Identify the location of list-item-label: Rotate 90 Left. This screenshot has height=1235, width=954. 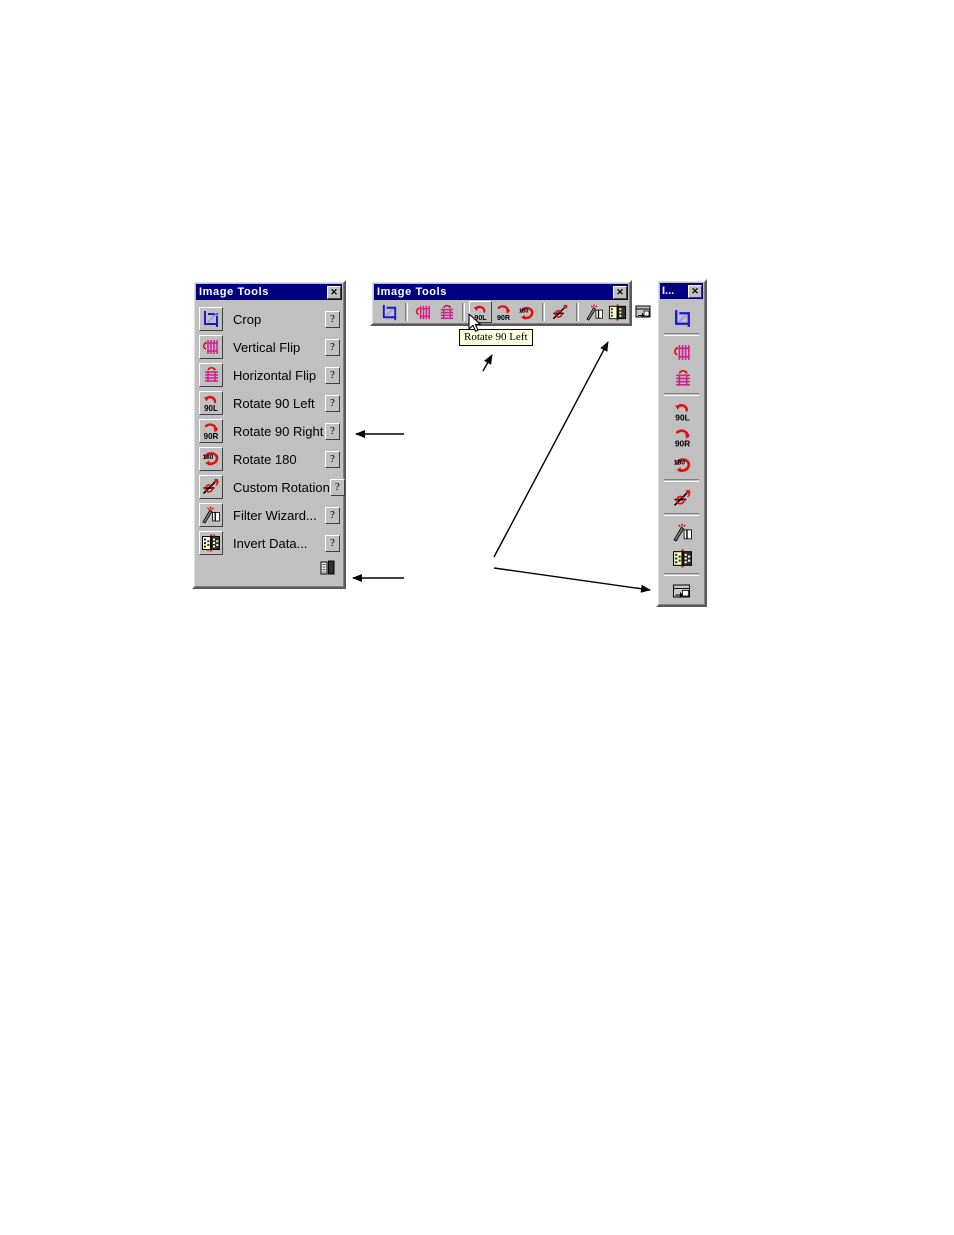
(274, 403).